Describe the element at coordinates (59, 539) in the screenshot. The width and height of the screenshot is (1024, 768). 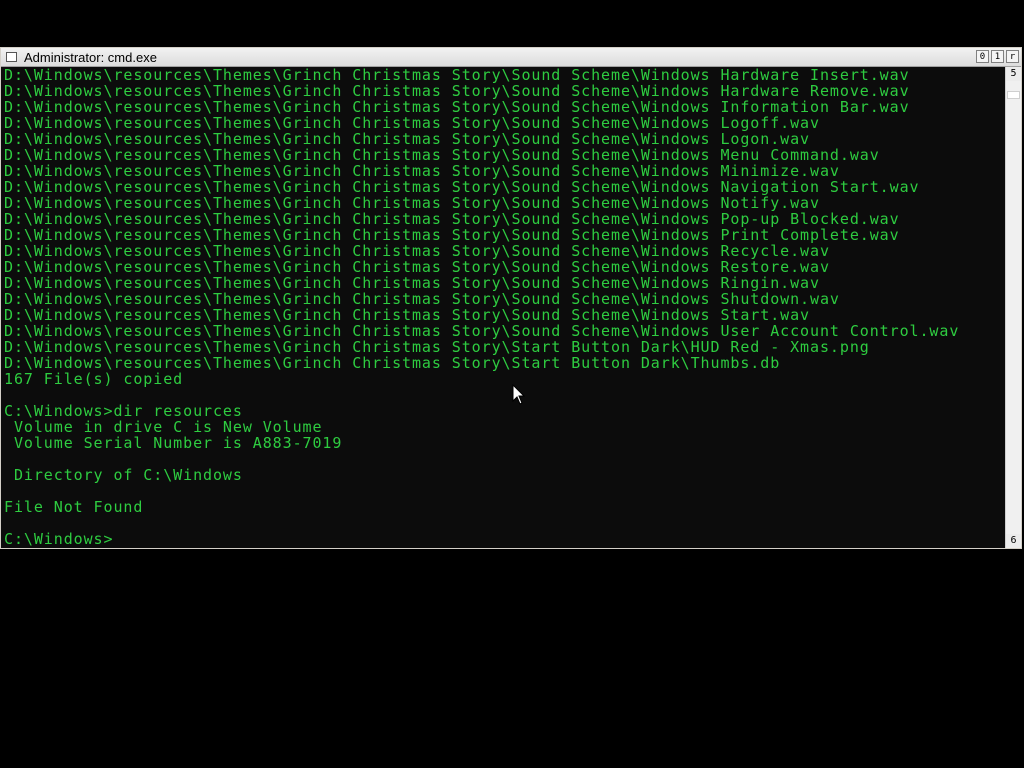
I see `console-line: C:\Windows>` at that location.